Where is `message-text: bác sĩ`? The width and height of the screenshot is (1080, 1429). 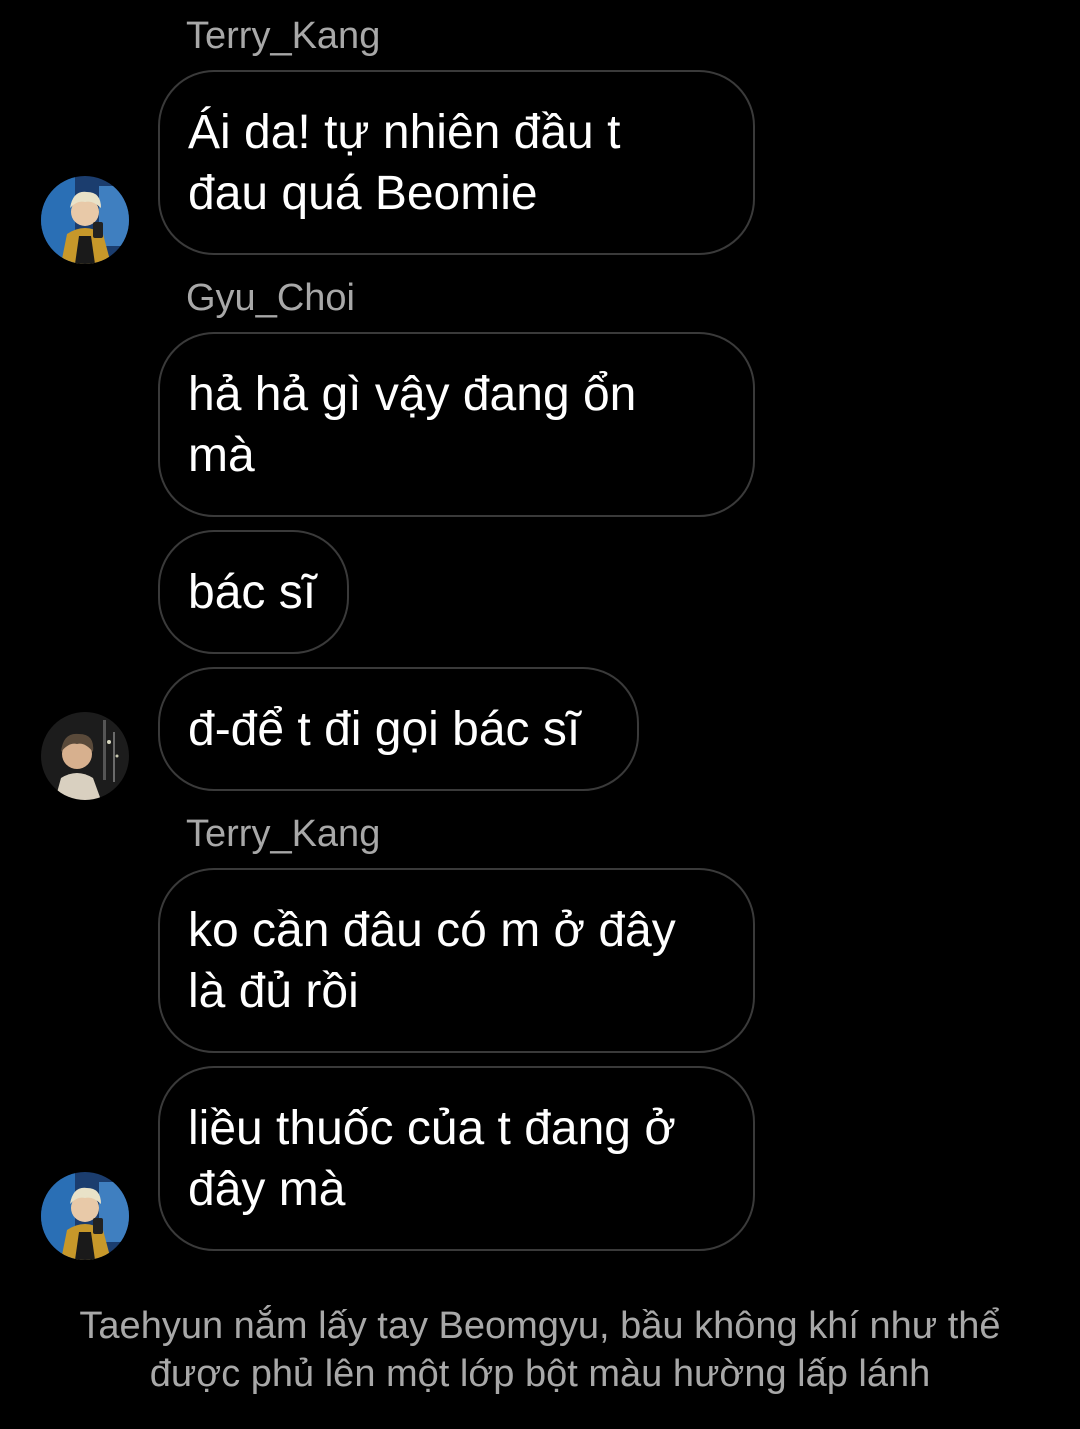 message-text: bác sĩ is located at coordinates (252, 592).